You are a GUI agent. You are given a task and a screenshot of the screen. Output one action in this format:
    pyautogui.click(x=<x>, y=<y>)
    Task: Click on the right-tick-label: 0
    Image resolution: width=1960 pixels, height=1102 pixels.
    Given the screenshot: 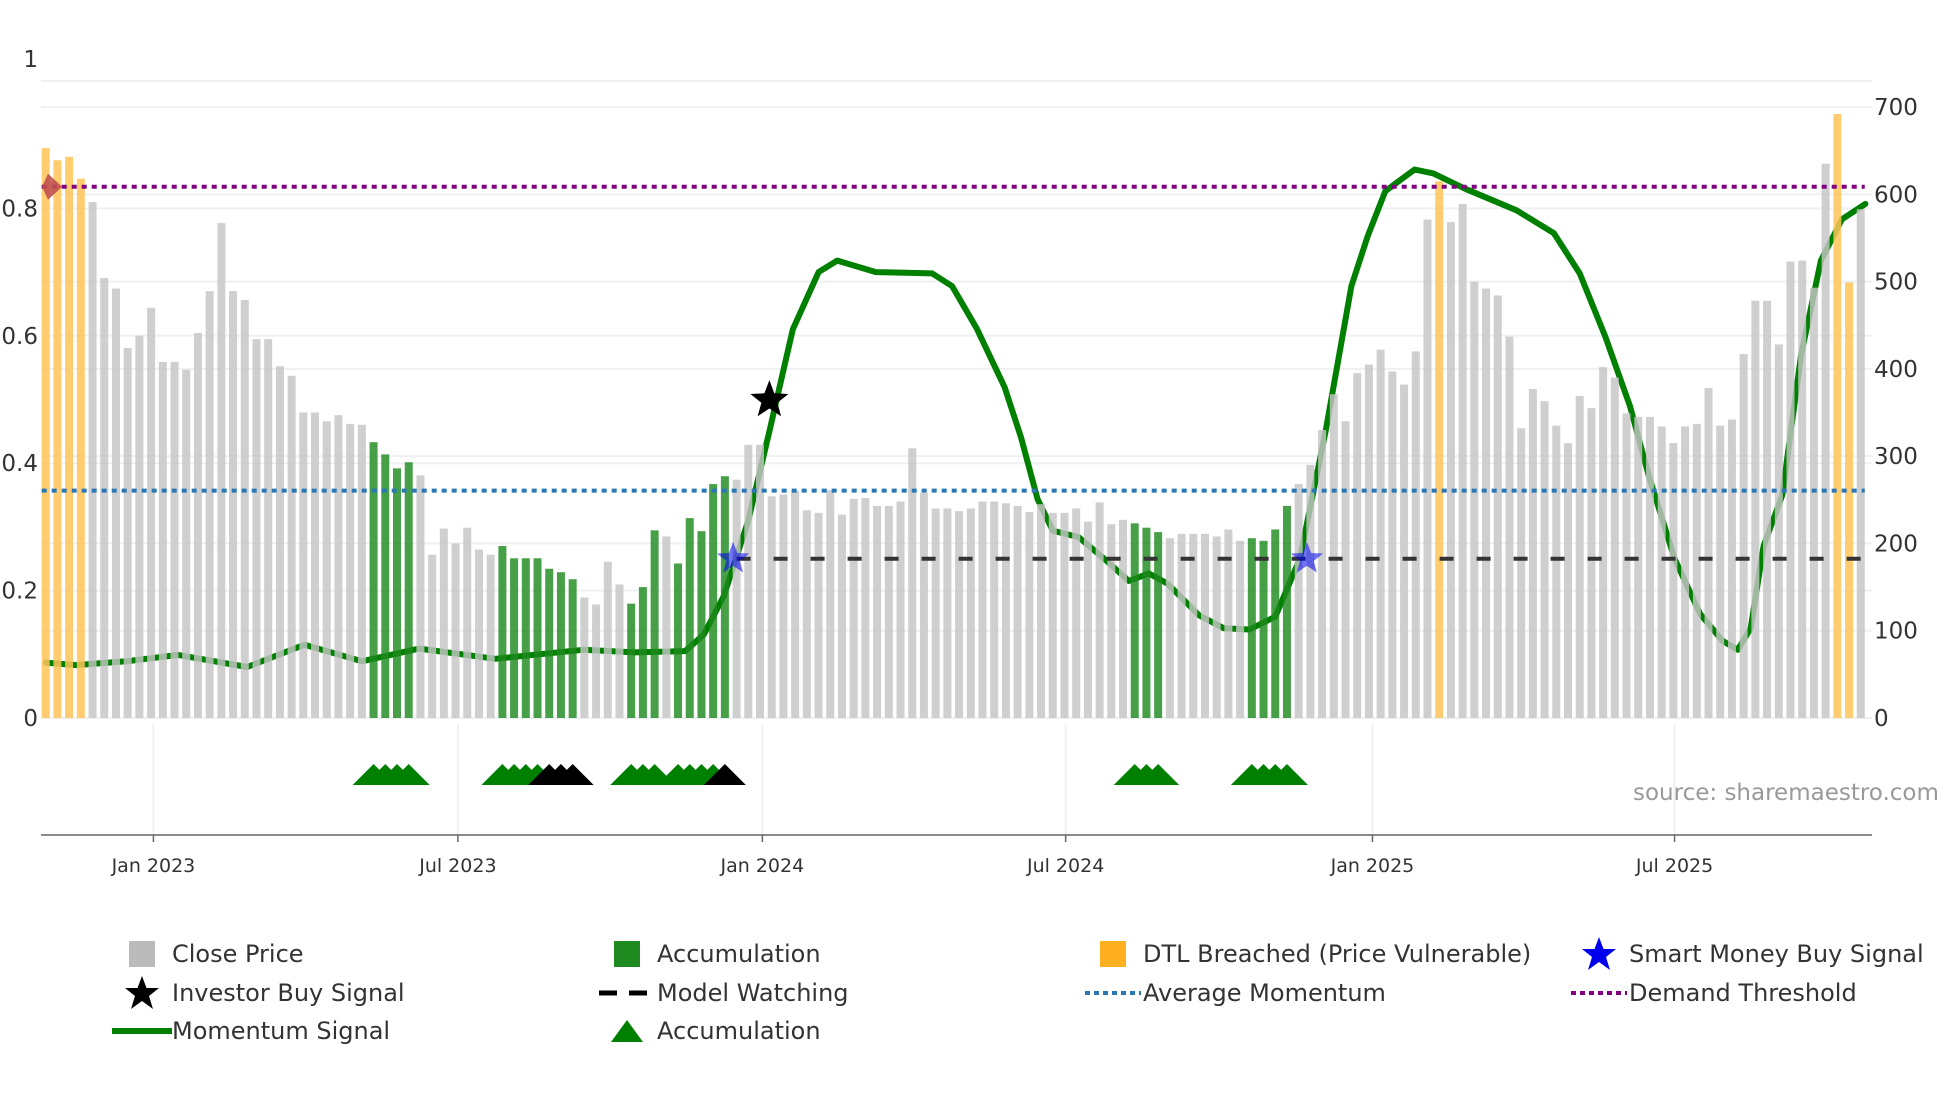 What is the action you would take?
    pyautogui.click(x=1881, y=719)
    